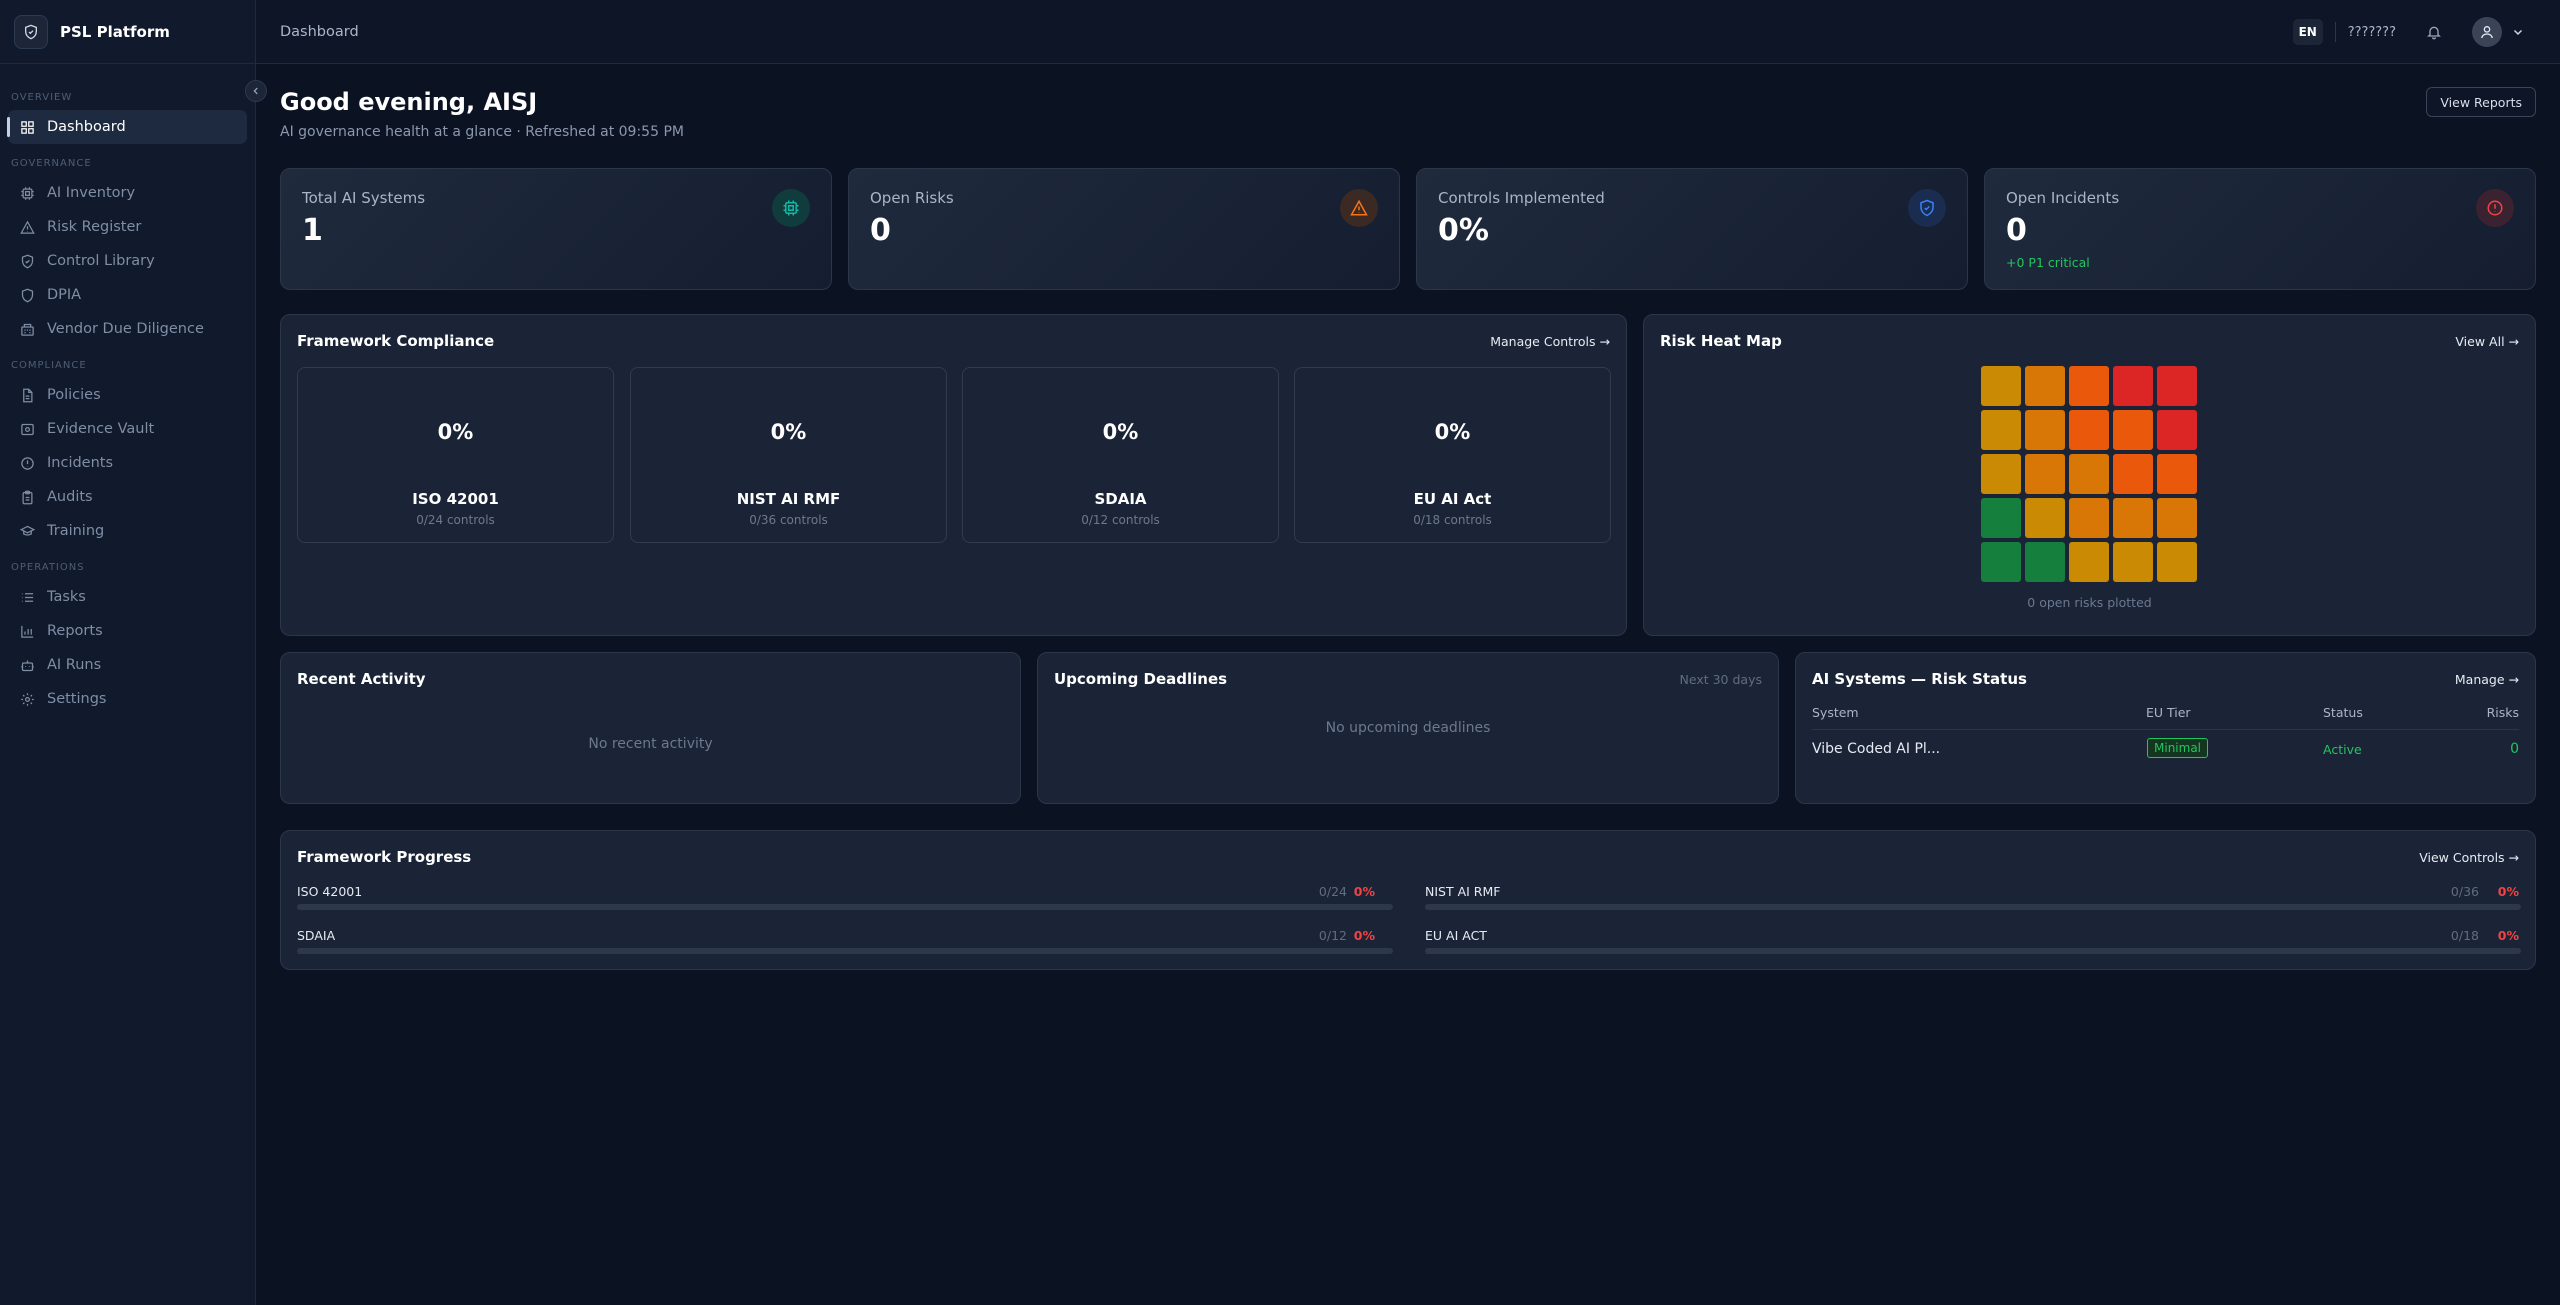  I want to click on graduation-cap-icon, so click(27, 530).